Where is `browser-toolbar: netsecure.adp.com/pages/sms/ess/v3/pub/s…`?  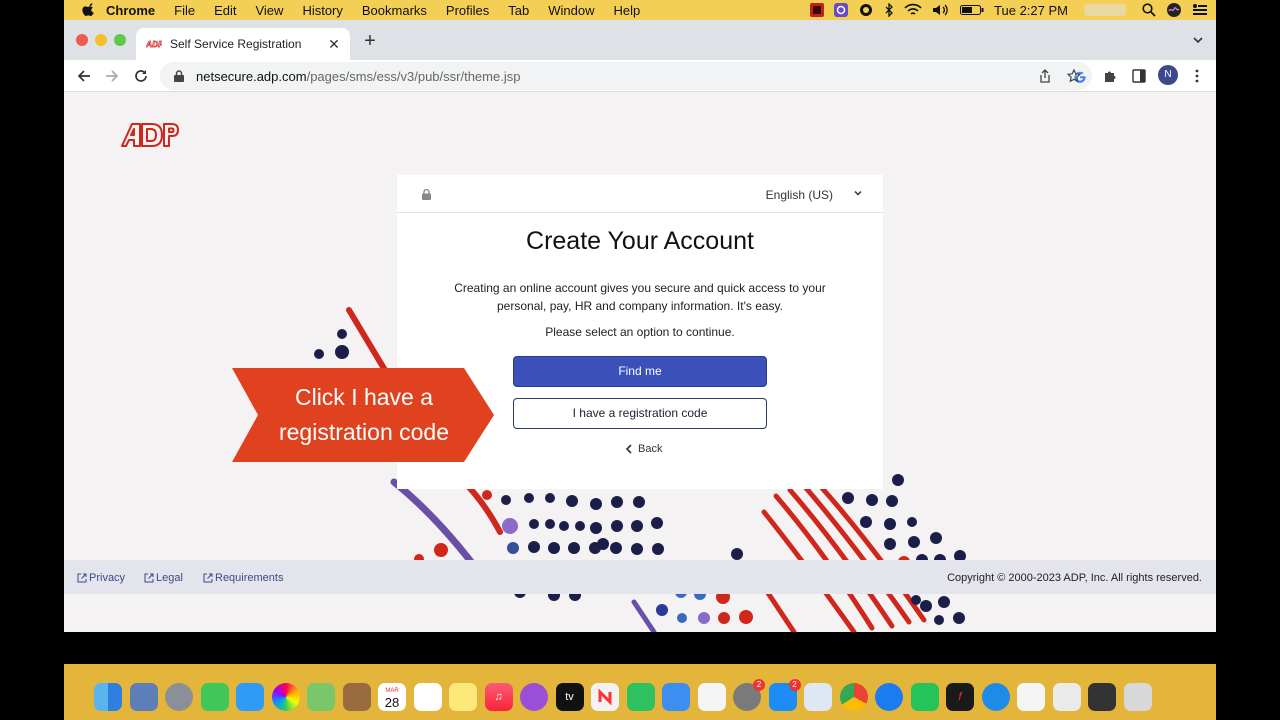
browser-toolbar: netsecure.adp.com/pages/sms/ess/v3/pub/s… is located at coordinates (640, 76).